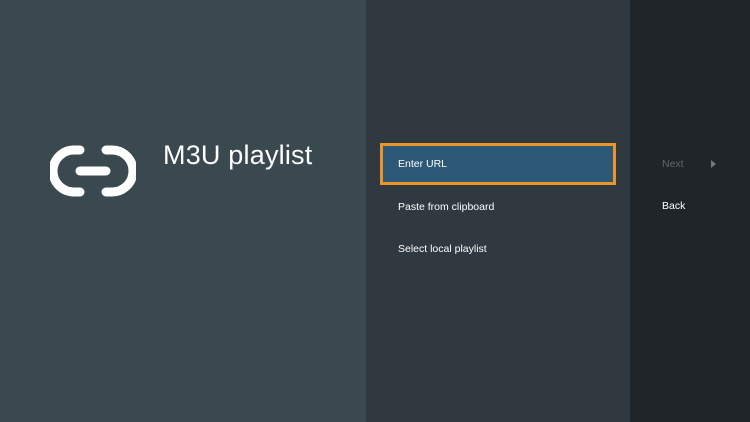 The image size is (750, 422). Describe the element at coordinates (498, 207) in the screenshot. I see `paste-from-clipboard-action: Paste from clipboard` at that location.